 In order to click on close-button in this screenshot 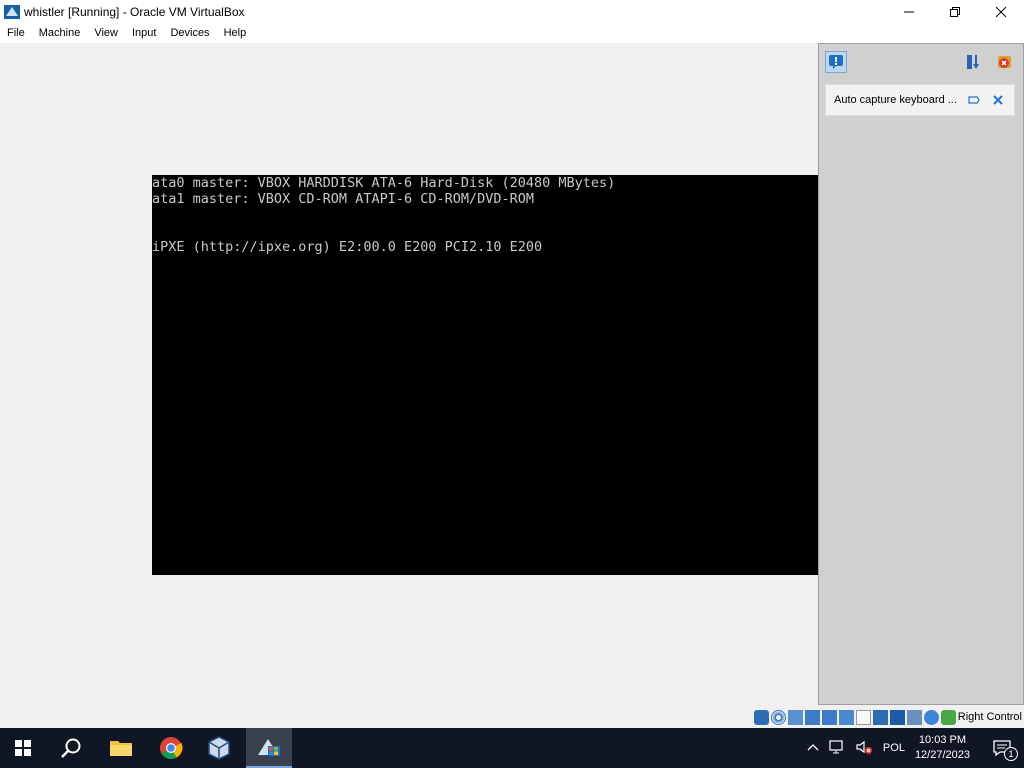, I will do `click(1001, 11)`.